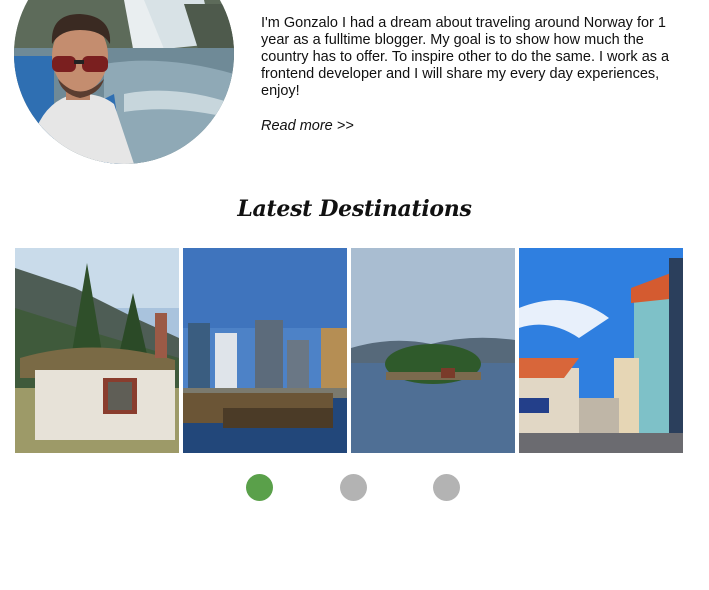 The image size is (709, 590). I want to click on destination-tile-cabin, so click(97, 350).